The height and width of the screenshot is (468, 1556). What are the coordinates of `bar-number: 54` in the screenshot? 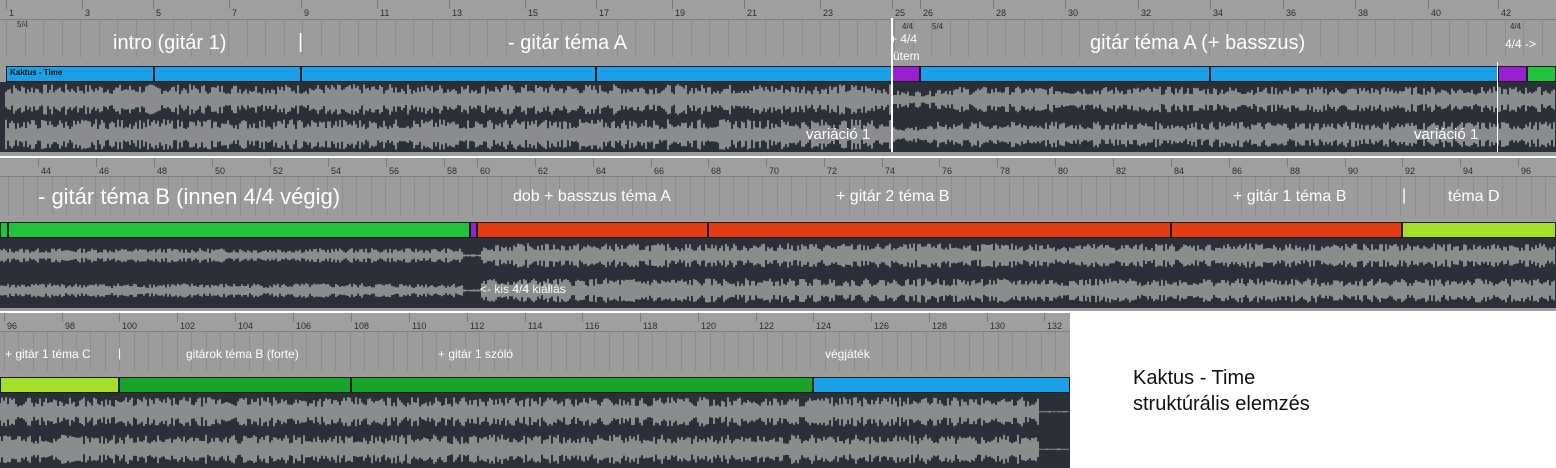 It's located at (336, 171).